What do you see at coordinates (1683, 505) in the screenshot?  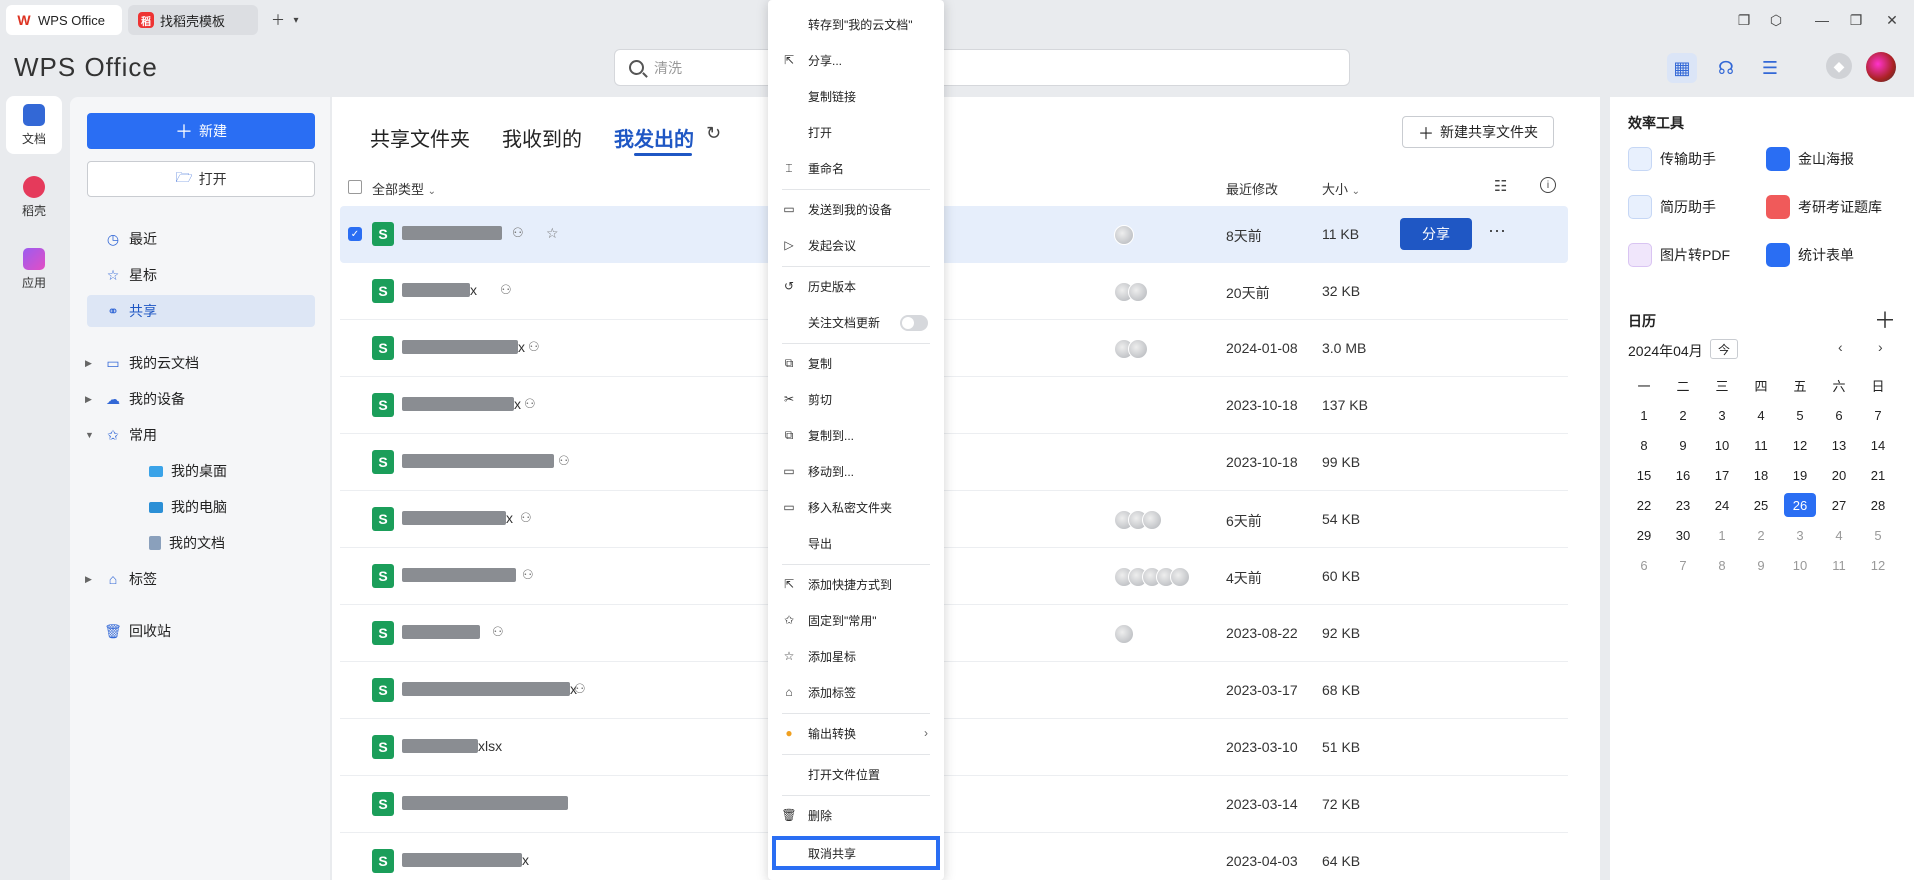 I see `calendar-day: 23` at bounding box center [1683, 505].